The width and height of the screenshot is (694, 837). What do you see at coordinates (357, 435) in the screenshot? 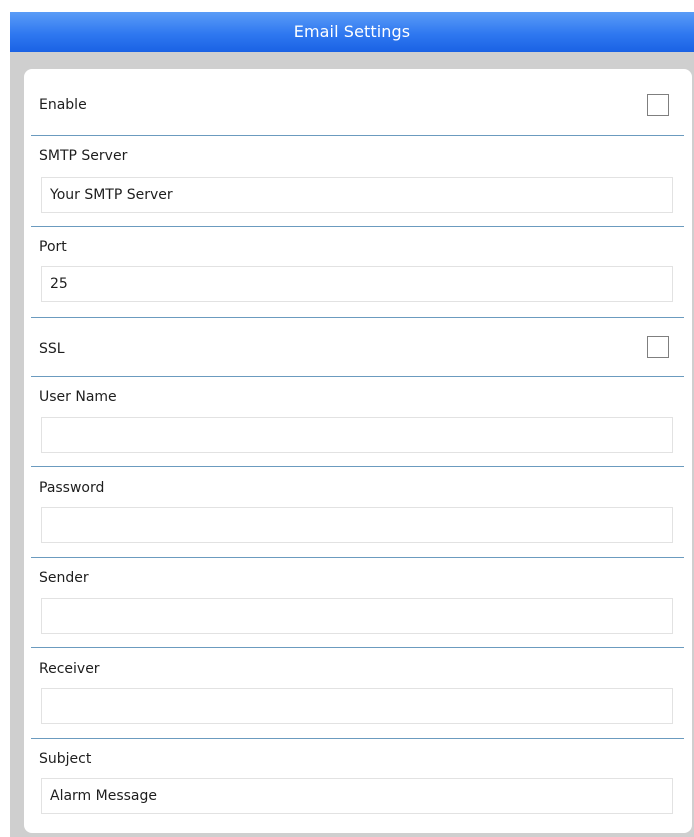
I see `user-name-field` at bounding box center [357, 435].